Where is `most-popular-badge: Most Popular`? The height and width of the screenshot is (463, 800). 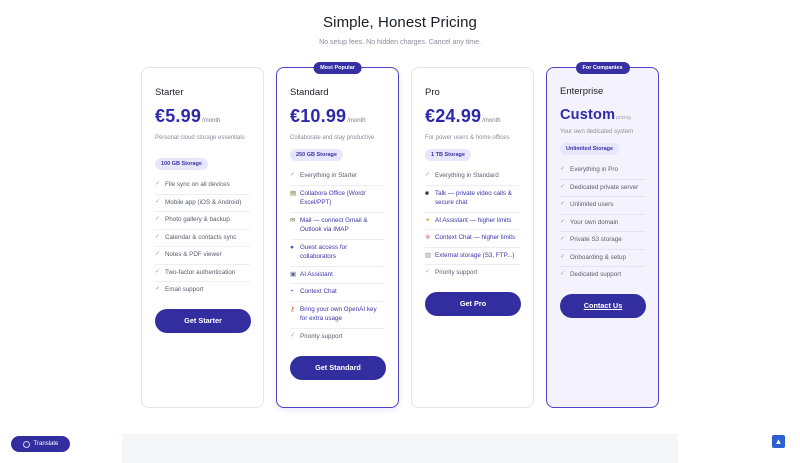
most-popular-badge: Most Popular is located at coordinates (337, 68).